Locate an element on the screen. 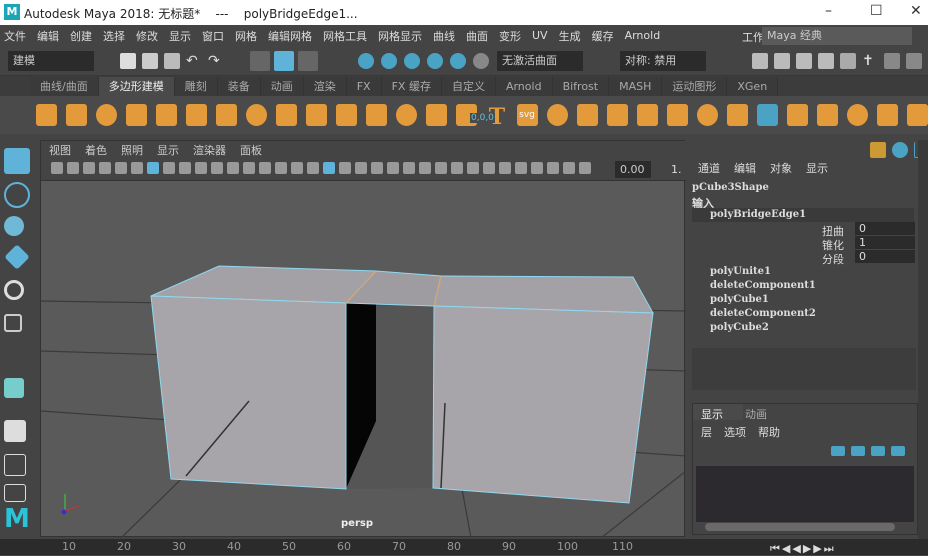  menu-item: 变形 is located at coordinates (510, 36).